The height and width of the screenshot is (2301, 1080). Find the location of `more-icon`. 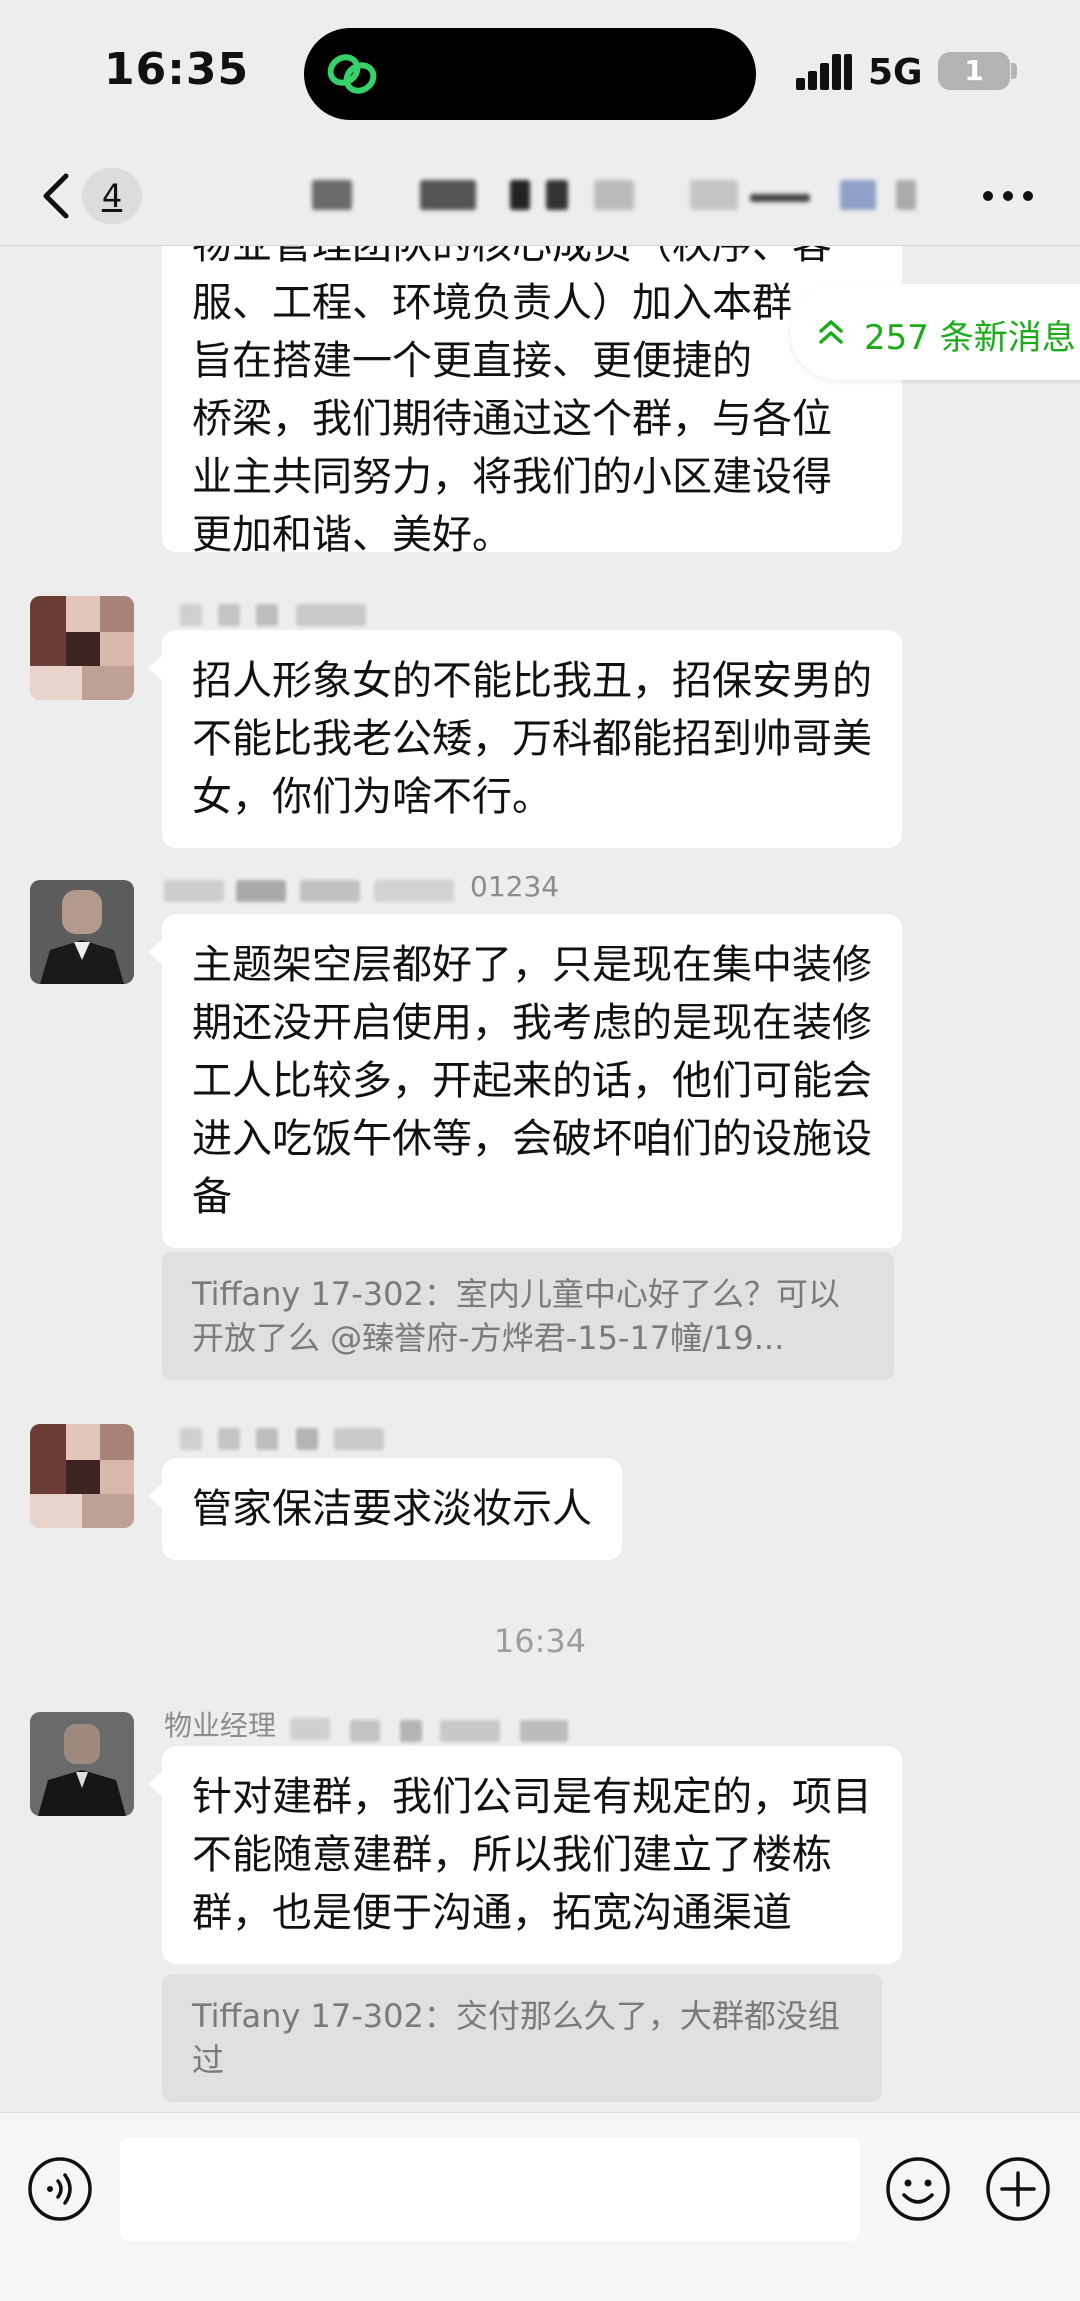

more-icon is located at coordinates (1008, 196).